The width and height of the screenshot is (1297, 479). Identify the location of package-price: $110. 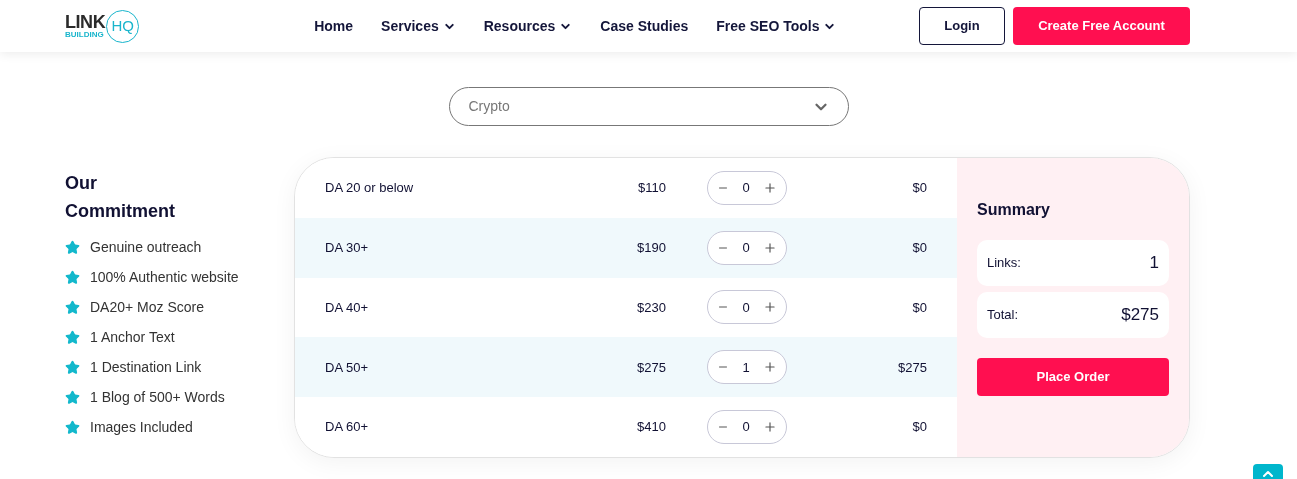
(651, 188).